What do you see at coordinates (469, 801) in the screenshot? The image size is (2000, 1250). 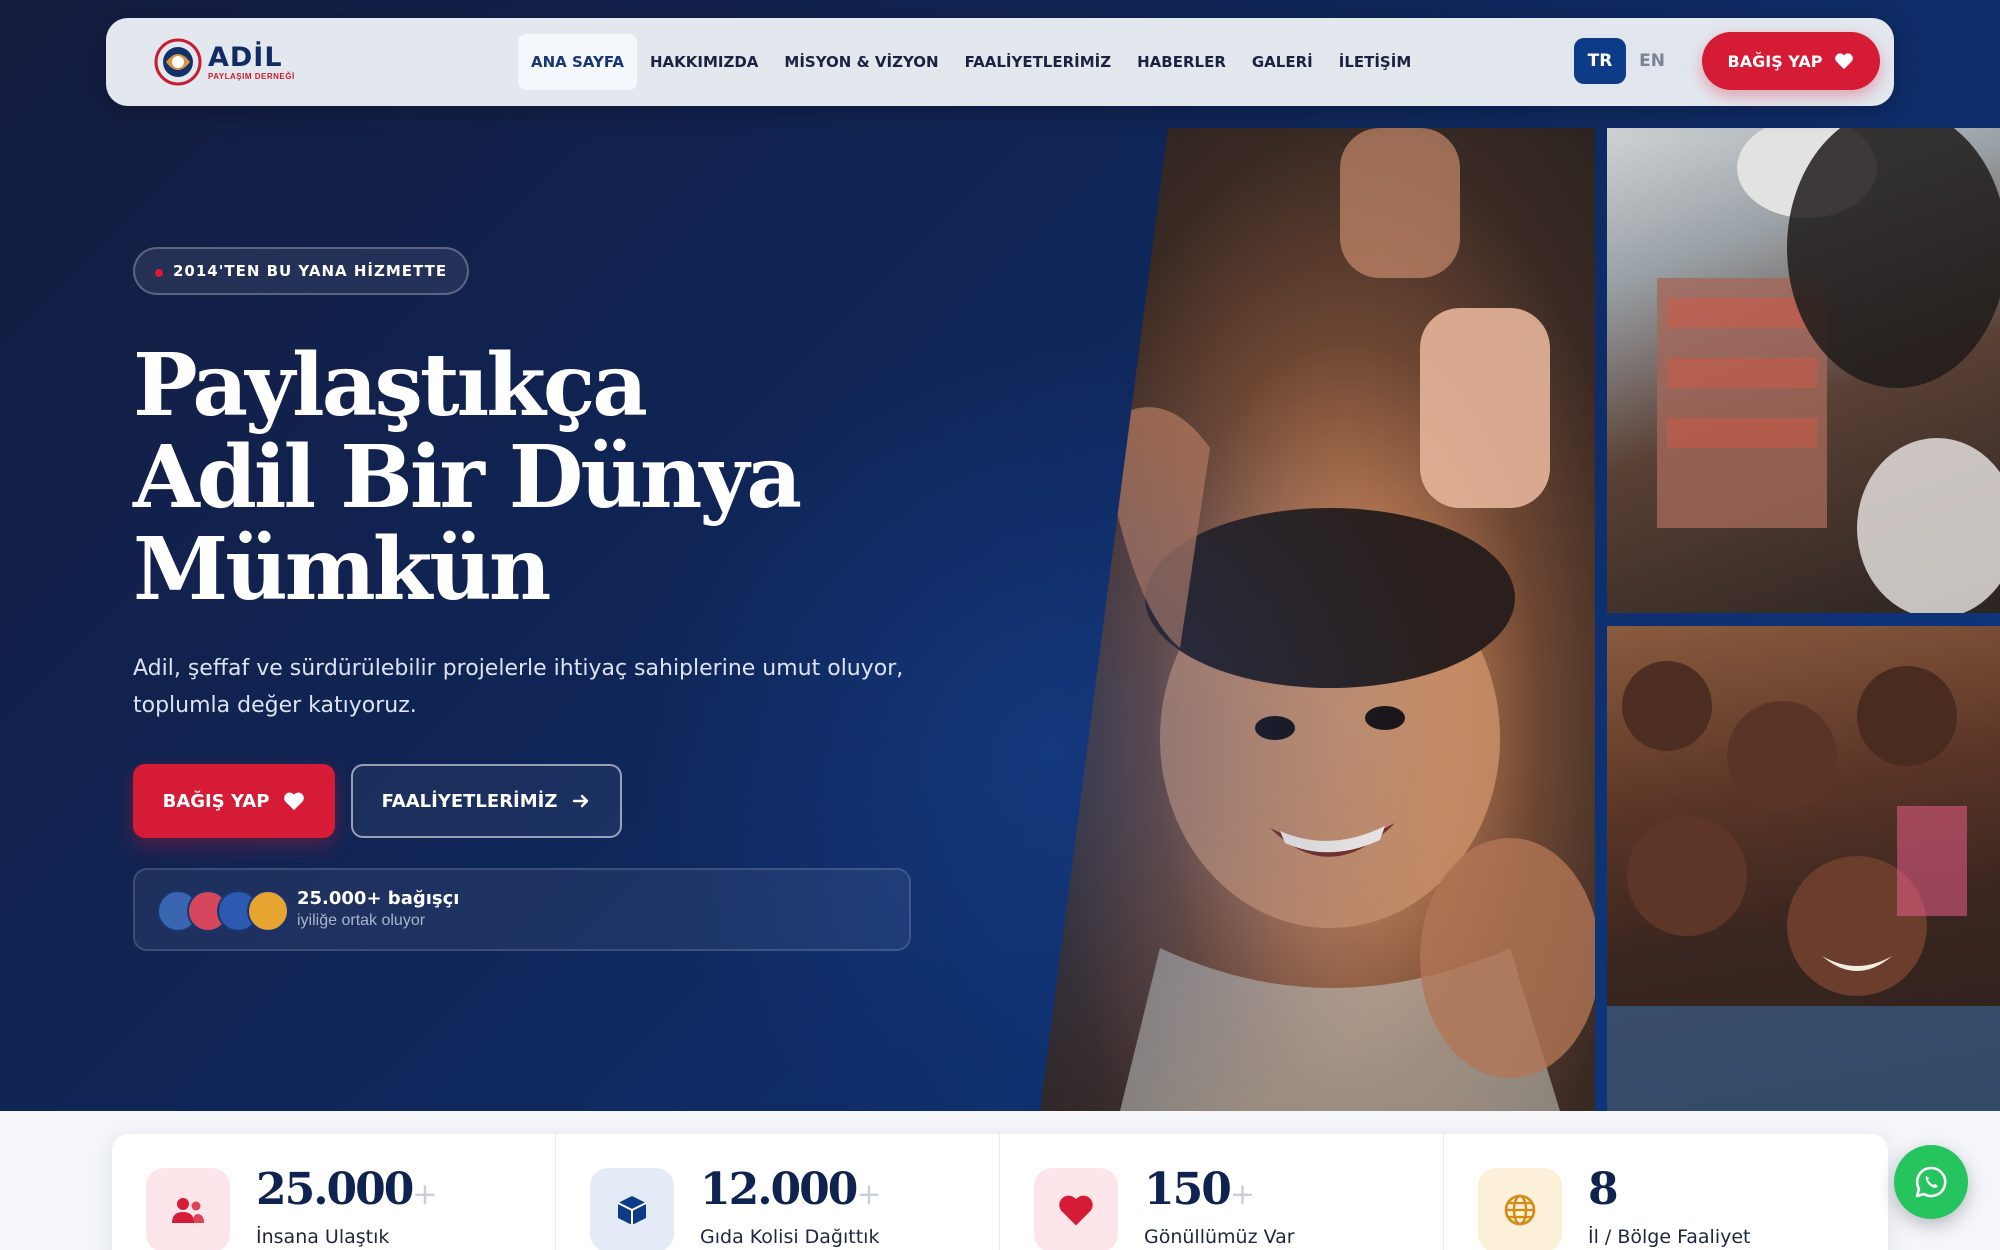 I see `hero-activities-label: FAALİYETLERİMİZ` at bounding box center [469, 801].